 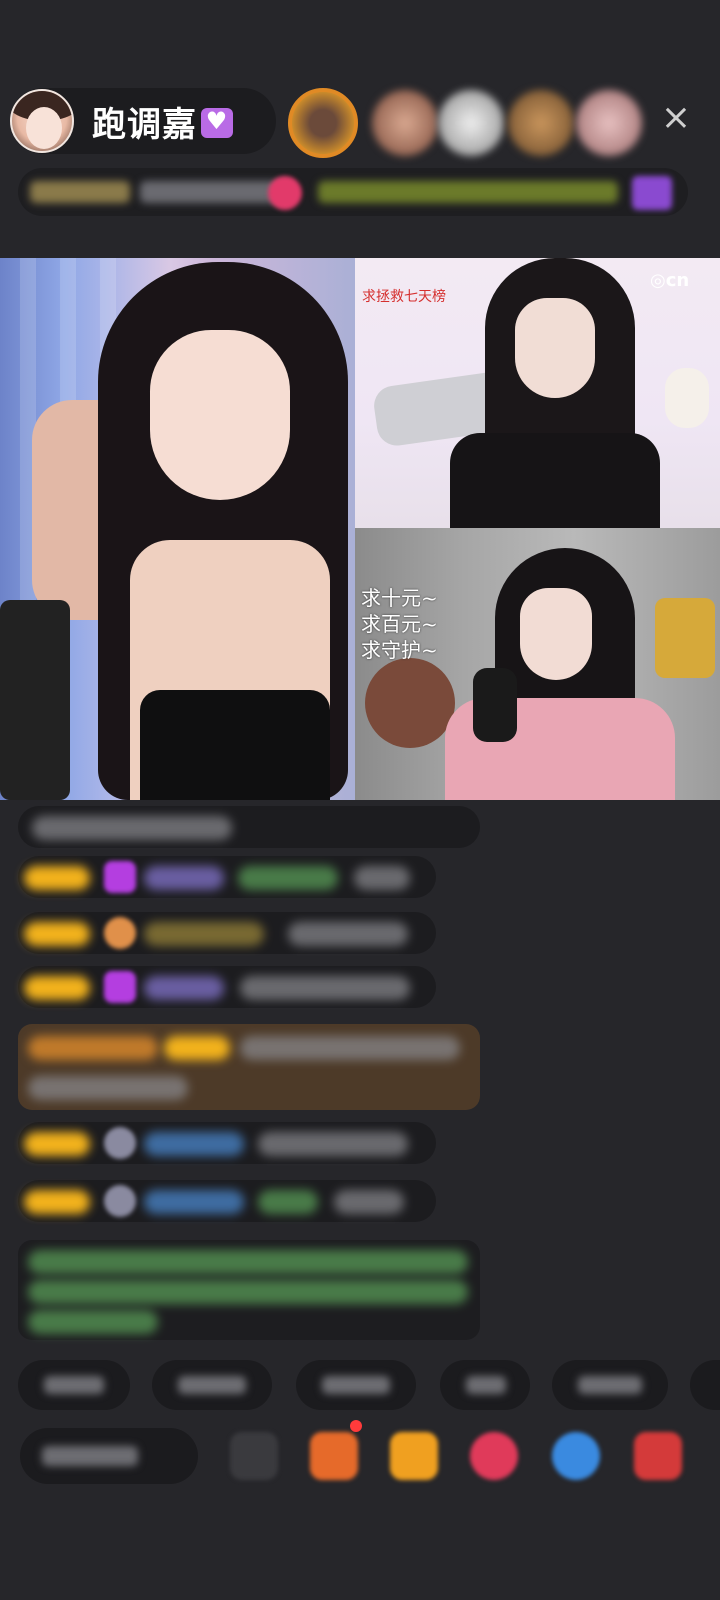 I want to click on host-info: 跑调嘉, so click(x=143, y=121).